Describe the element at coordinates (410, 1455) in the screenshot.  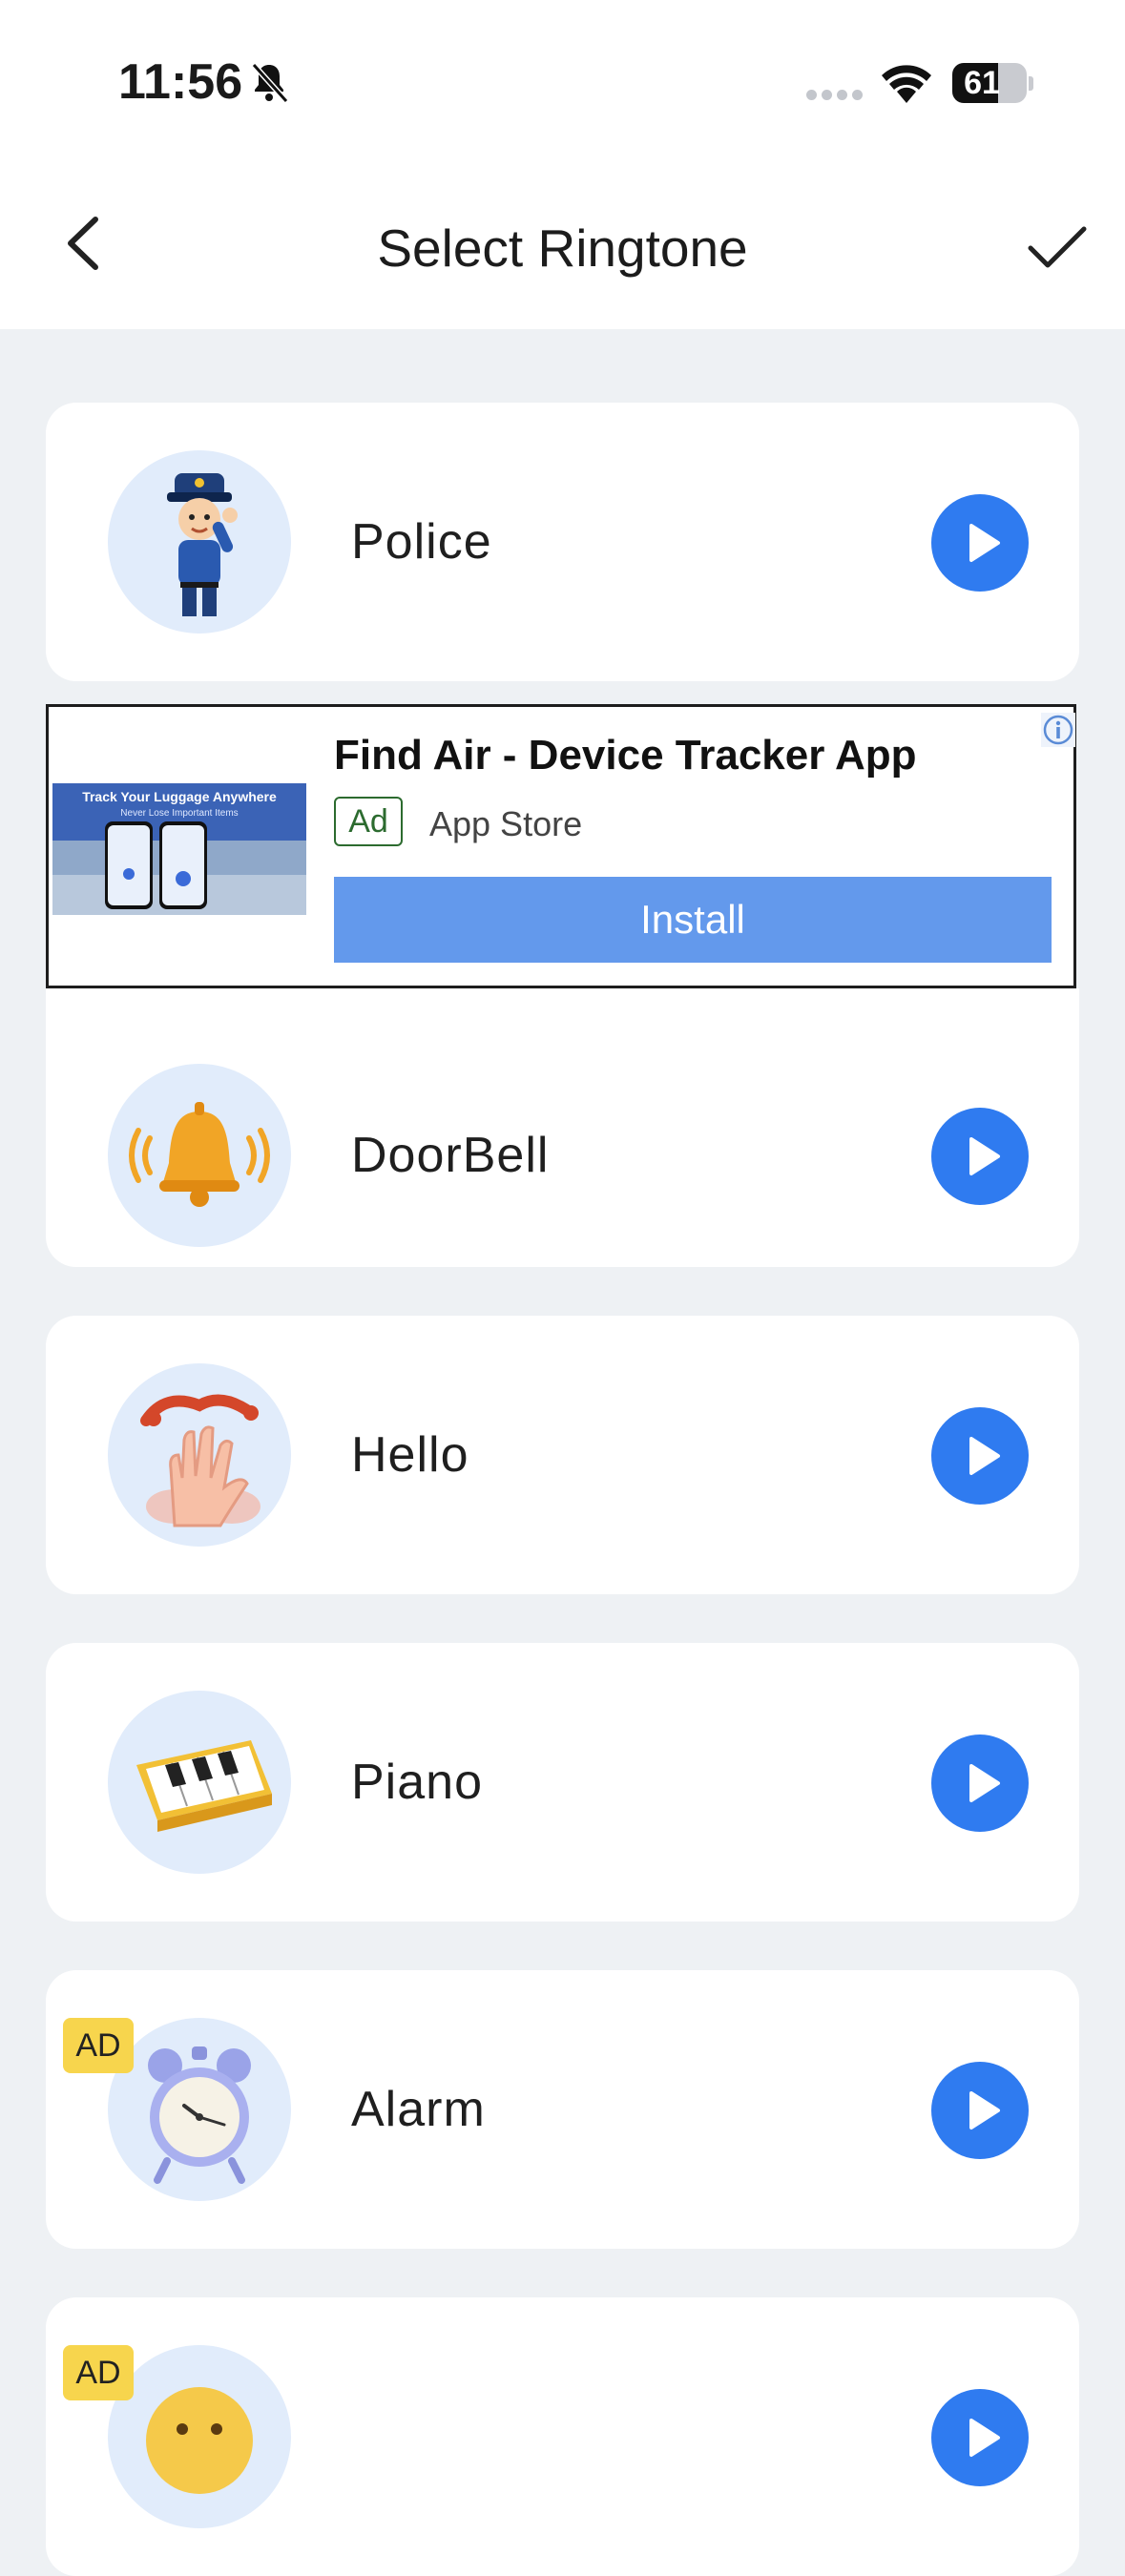
I see `ringtone-label: Hello` at that location.